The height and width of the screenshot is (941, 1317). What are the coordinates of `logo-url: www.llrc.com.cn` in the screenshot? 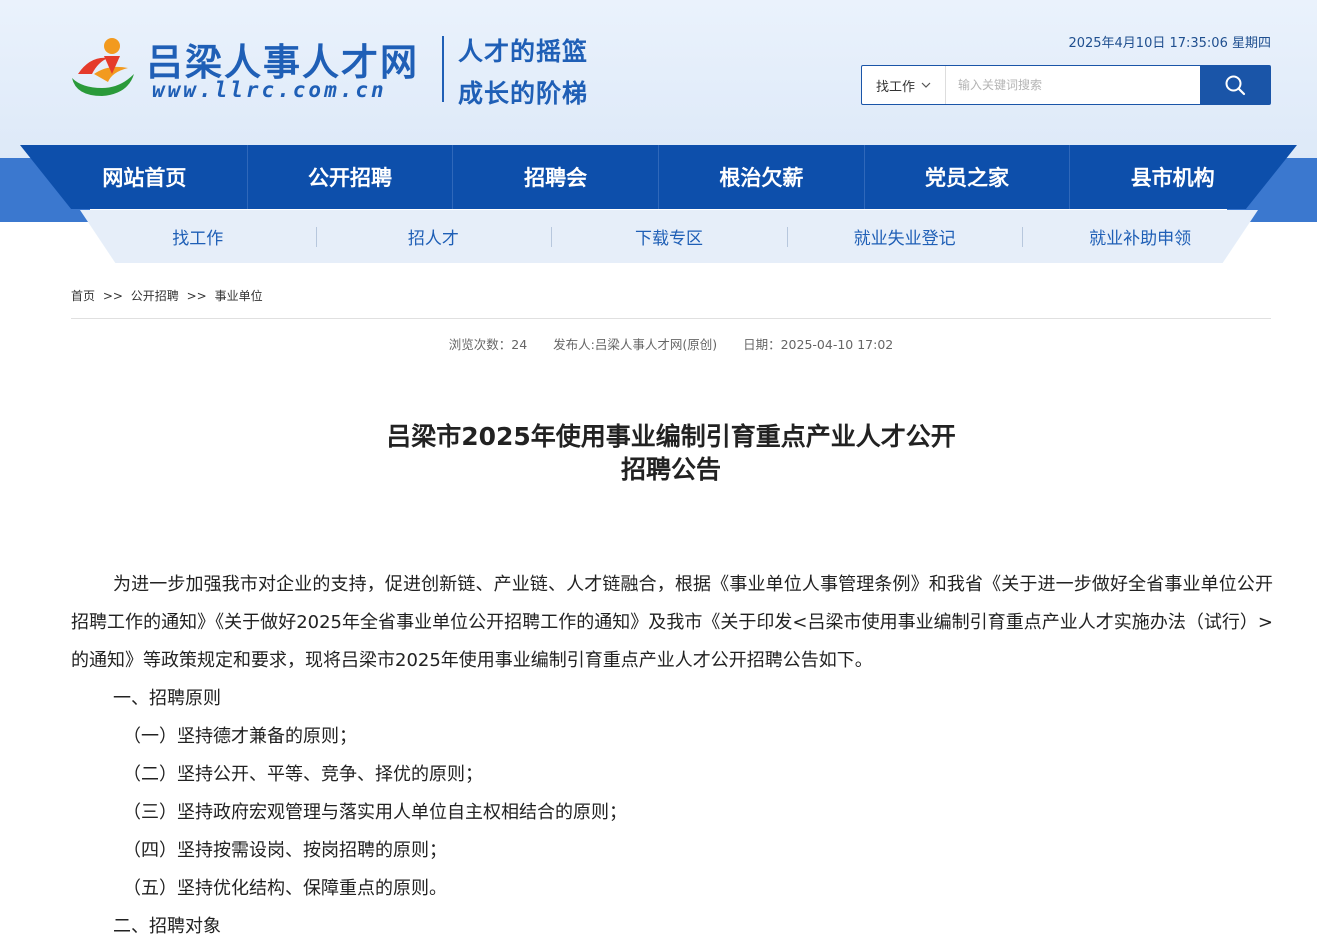 It's located at (269, 90).